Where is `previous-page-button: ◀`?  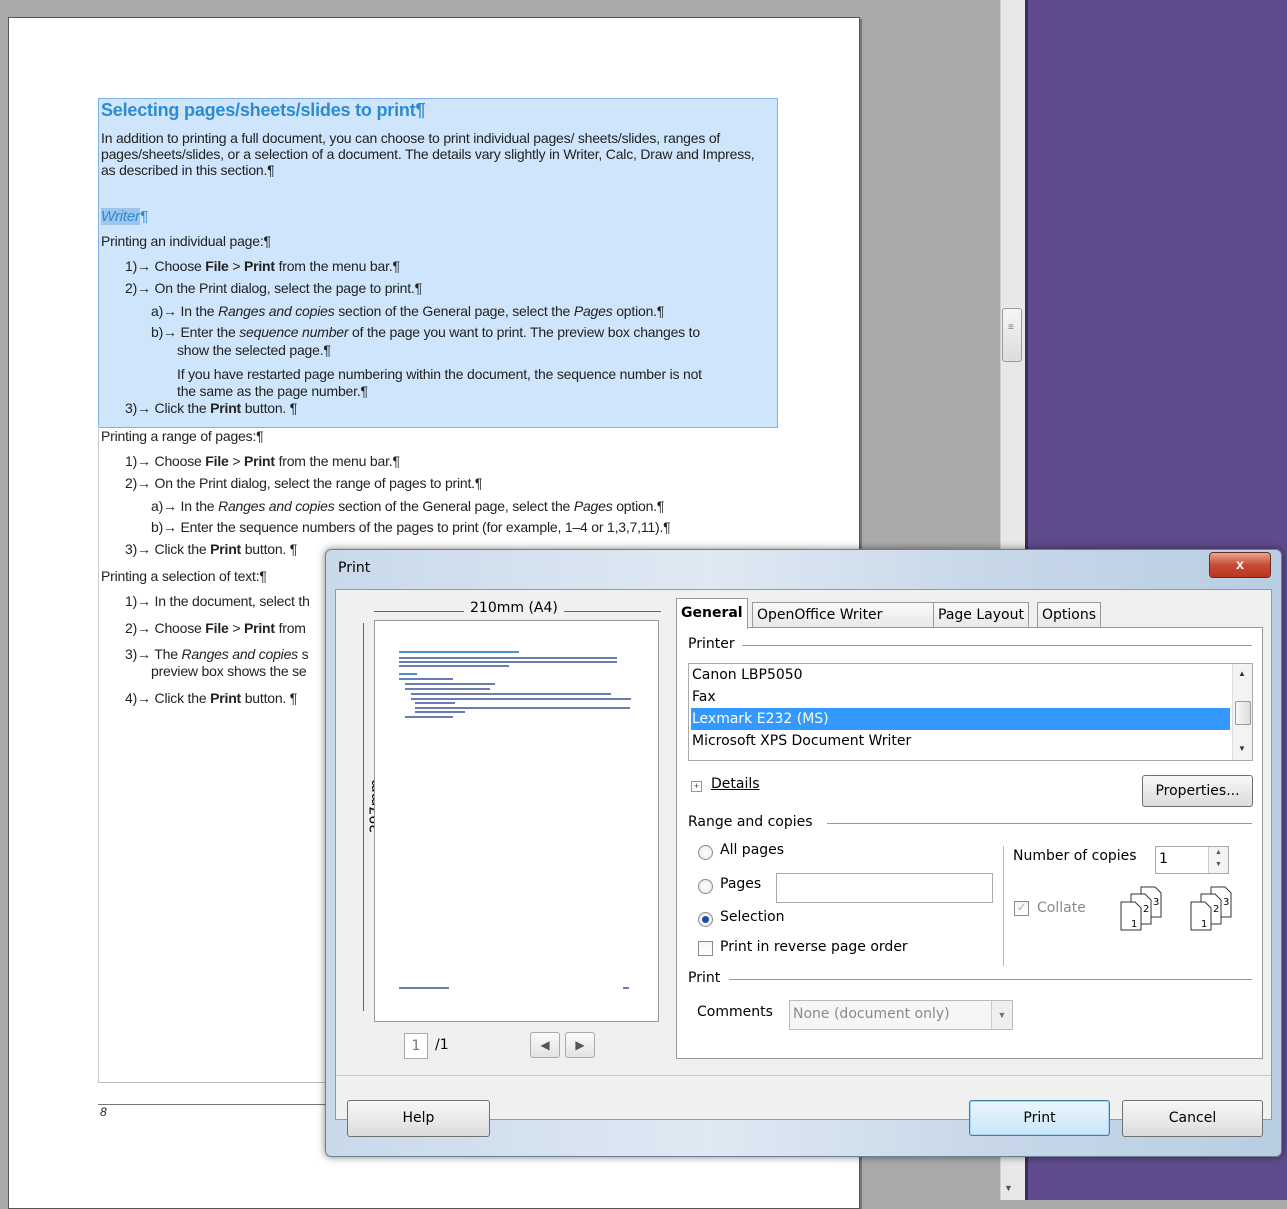 previous-page-button: ◀ is located at coordinates (545, 1045).